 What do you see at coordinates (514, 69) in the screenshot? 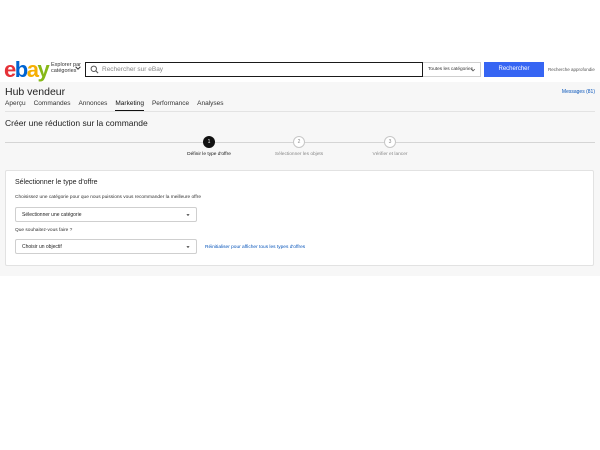
I see `search-button: Rechercher` at bounding box center [514, 69].